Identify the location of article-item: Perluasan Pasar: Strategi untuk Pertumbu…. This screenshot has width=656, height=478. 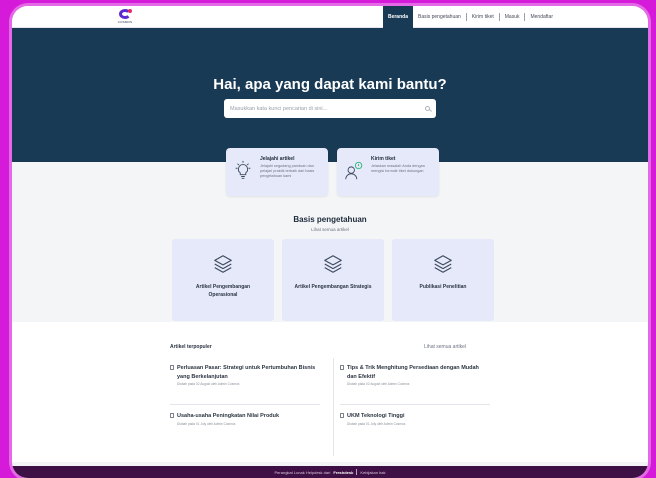
(245, 375).